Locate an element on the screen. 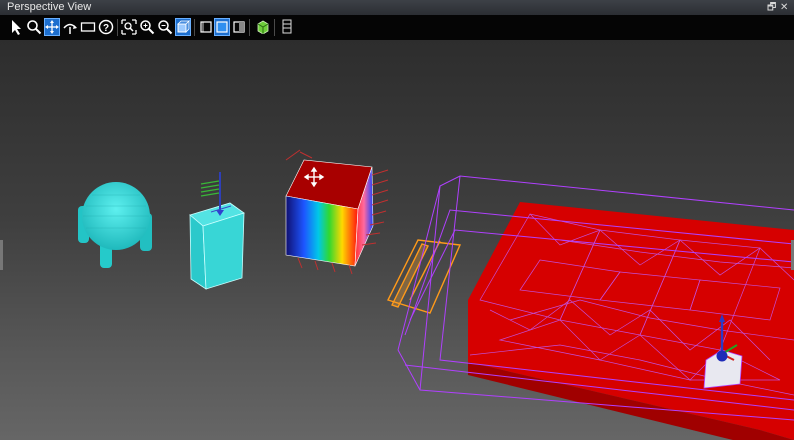 The width and height of the screenshot is (794, 440). zoom-out-icon is located at coordinates (165, 27).